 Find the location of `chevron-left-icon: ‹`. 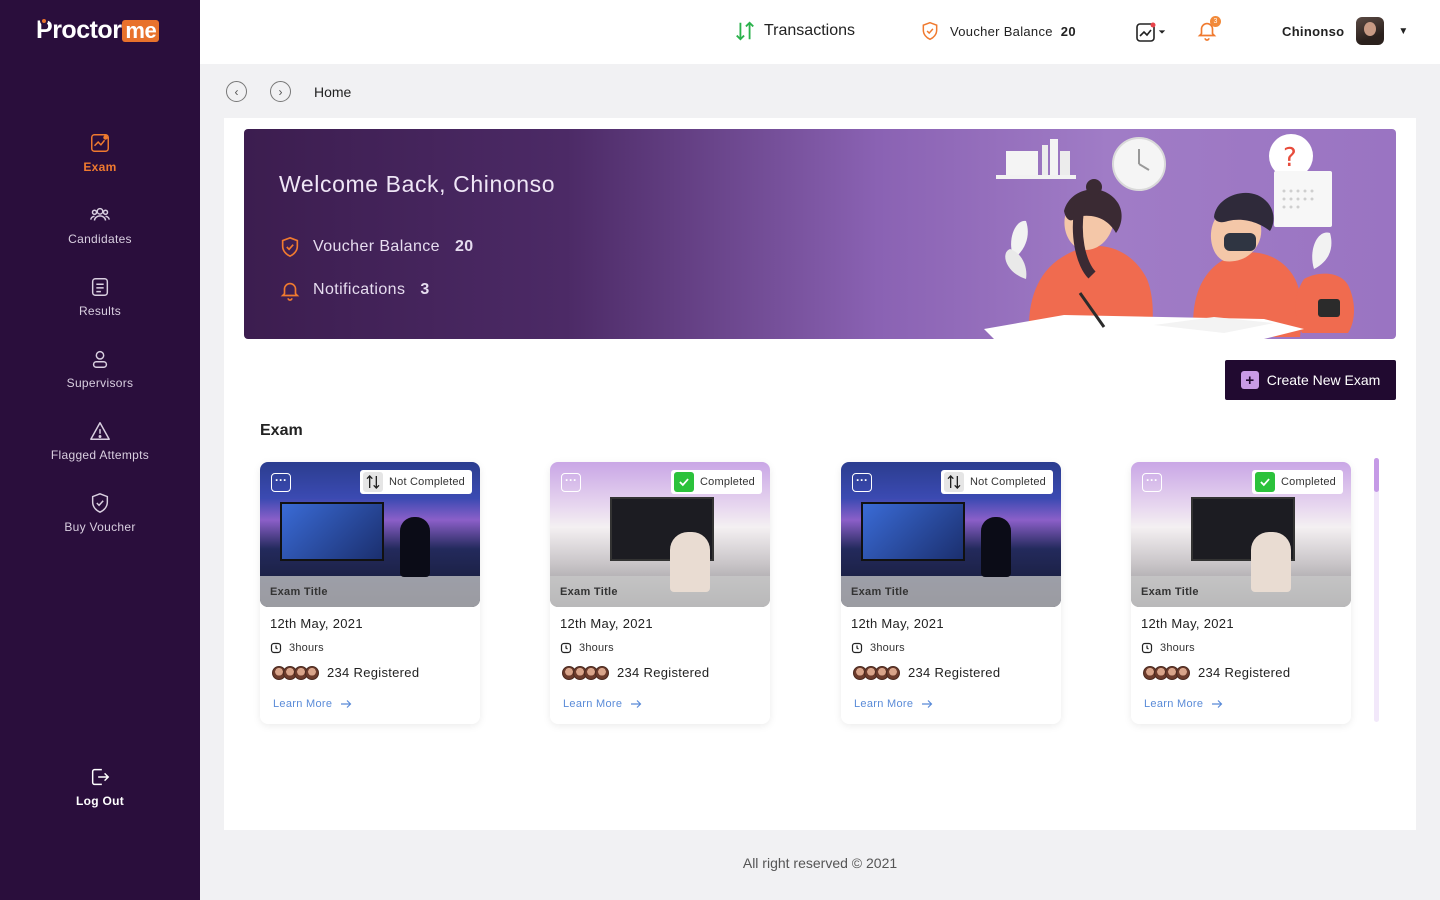

chevron-left-icon: ‹ is located at coordinates (236, 91).